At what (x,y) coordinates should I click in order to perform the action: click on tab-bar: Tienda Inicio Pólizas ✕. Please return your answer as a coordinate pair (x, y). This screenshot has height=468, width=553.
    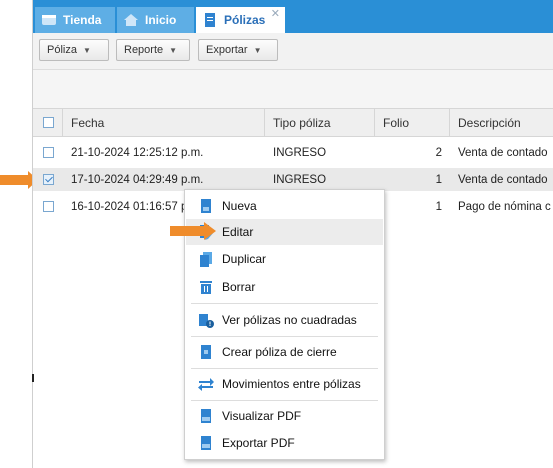
    Looking at the image, I should click on (293, 16).